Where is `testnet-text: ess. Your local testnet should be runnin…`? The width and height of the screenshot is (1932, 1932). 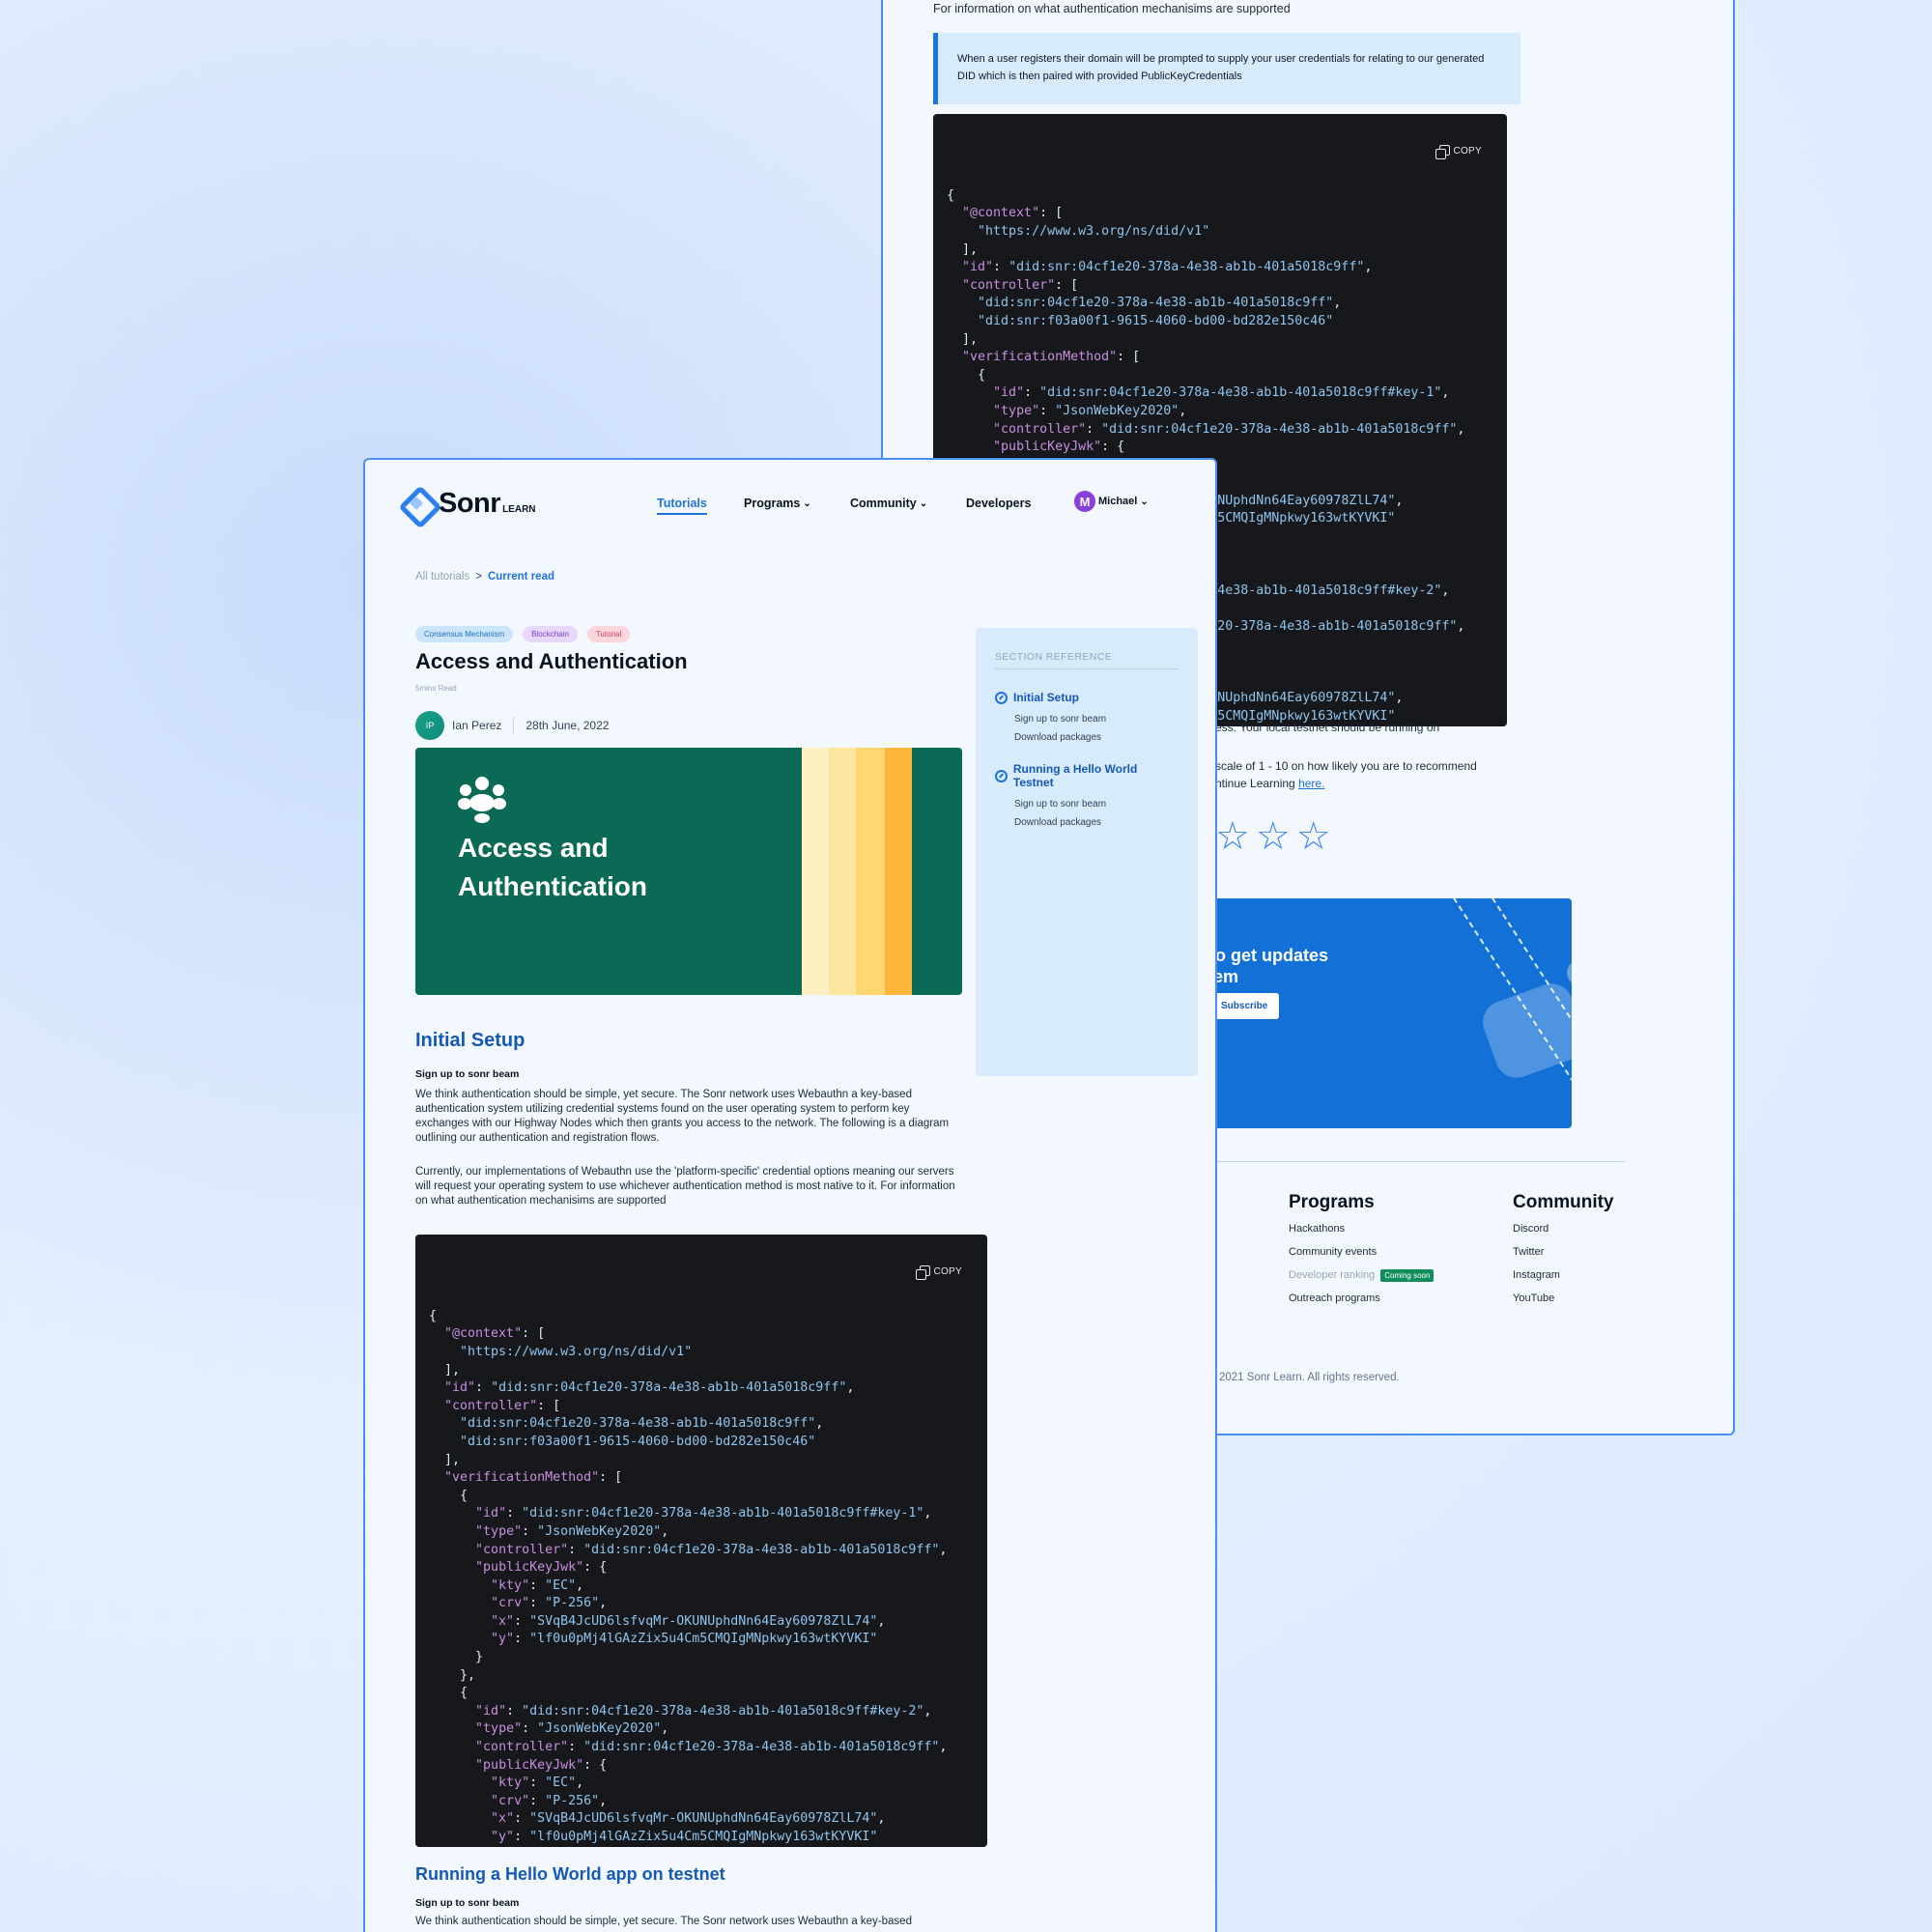 testnet-text: ess. Your local testnet should be runnin… is located at coordinates (1327, 727).